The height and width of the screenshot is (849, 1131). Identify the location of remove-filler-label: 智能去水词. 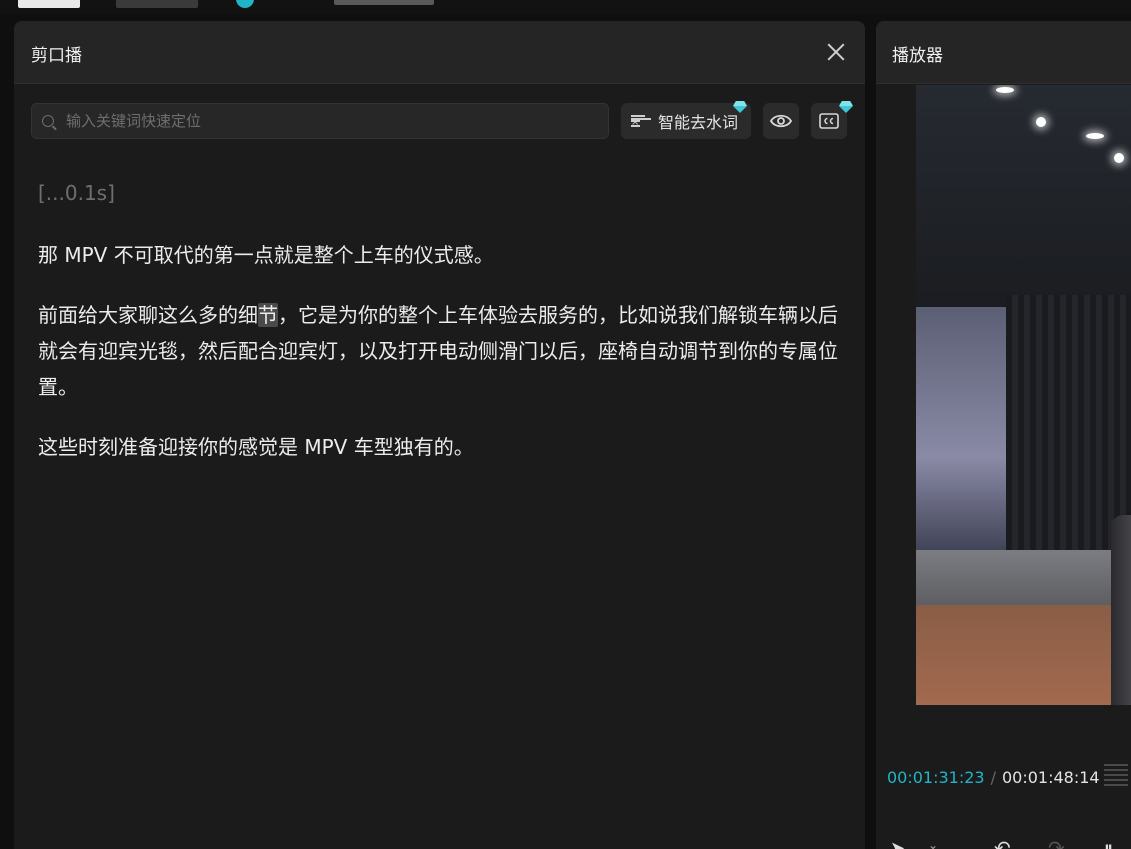
(698, 122).